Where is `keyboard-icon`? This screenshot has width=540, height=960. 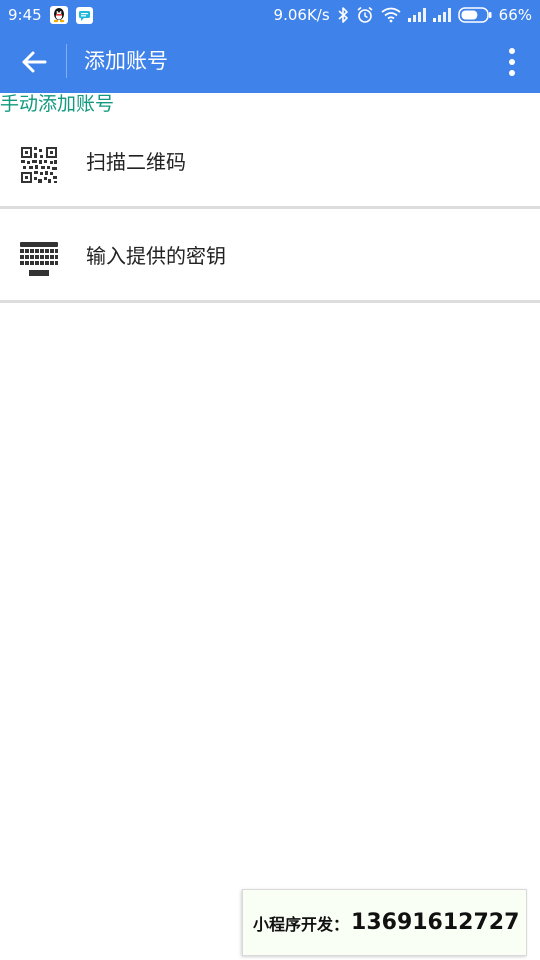
keyboard-icon is located at coordinates (39, 259).